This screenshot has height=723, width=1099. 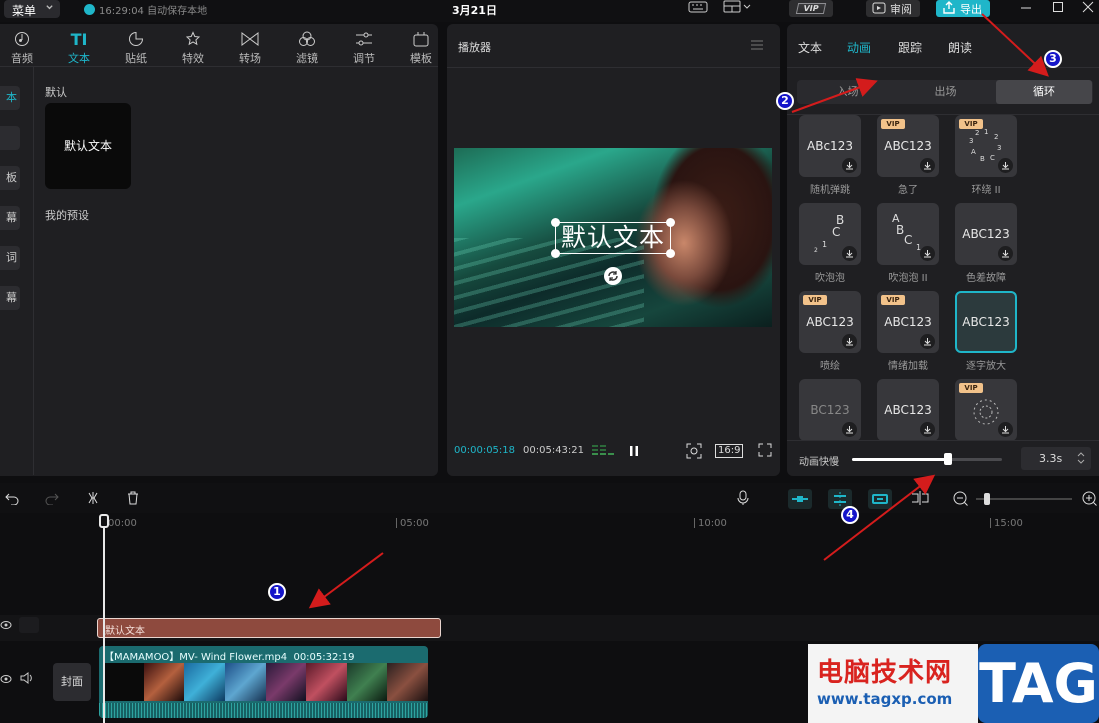 I want to click on annotation-badge-4: 4, so click(x=850, y=515).